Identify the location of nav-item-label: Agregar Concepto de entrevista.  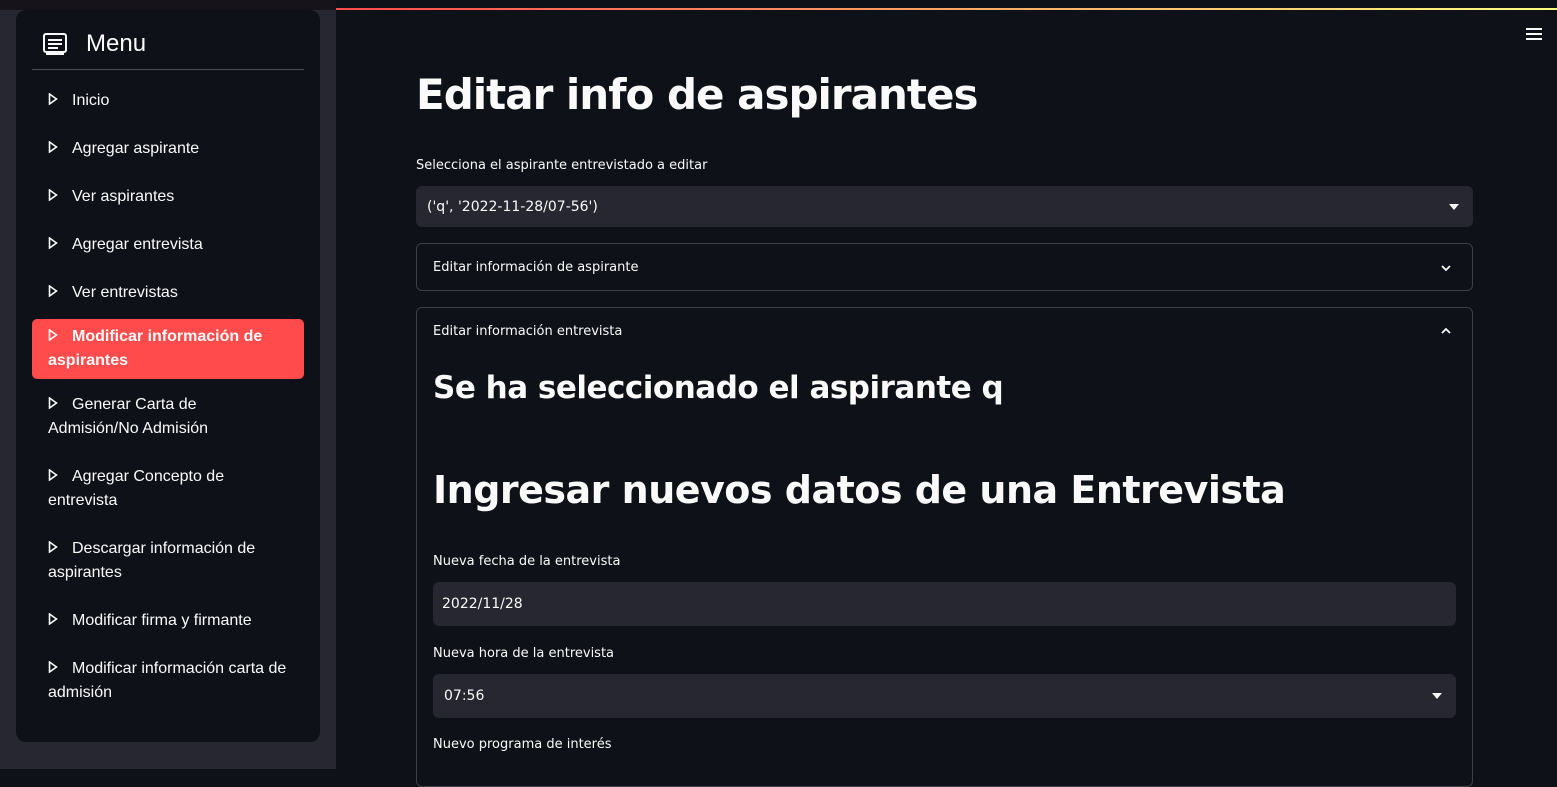
(136, 488).